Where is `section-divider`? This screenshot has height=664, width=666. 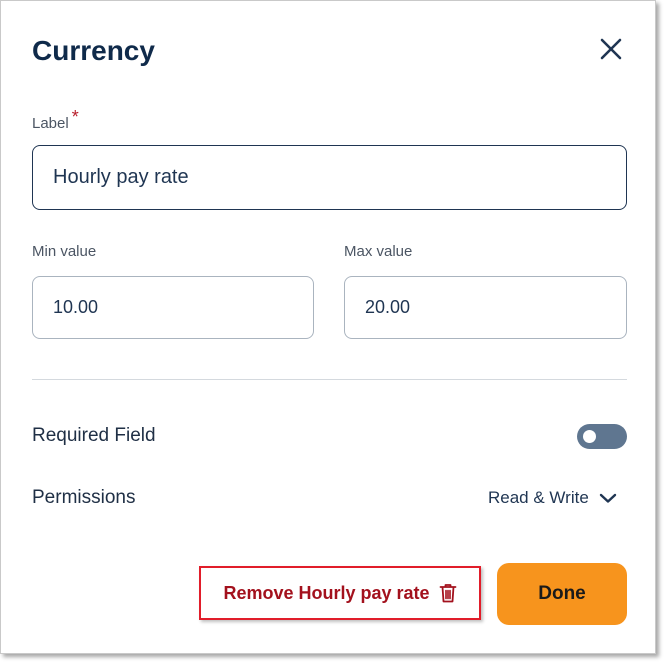
section-divider is located at coordinates (329, 379).